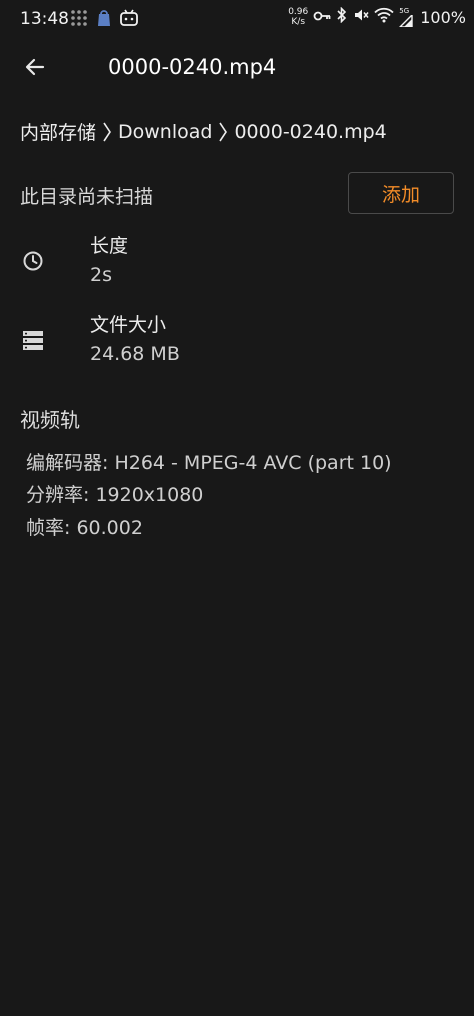 The width and height of the screenshot is (474, 1016). I want to click on network-speed: 0.96 K/s, so click(298, 17).